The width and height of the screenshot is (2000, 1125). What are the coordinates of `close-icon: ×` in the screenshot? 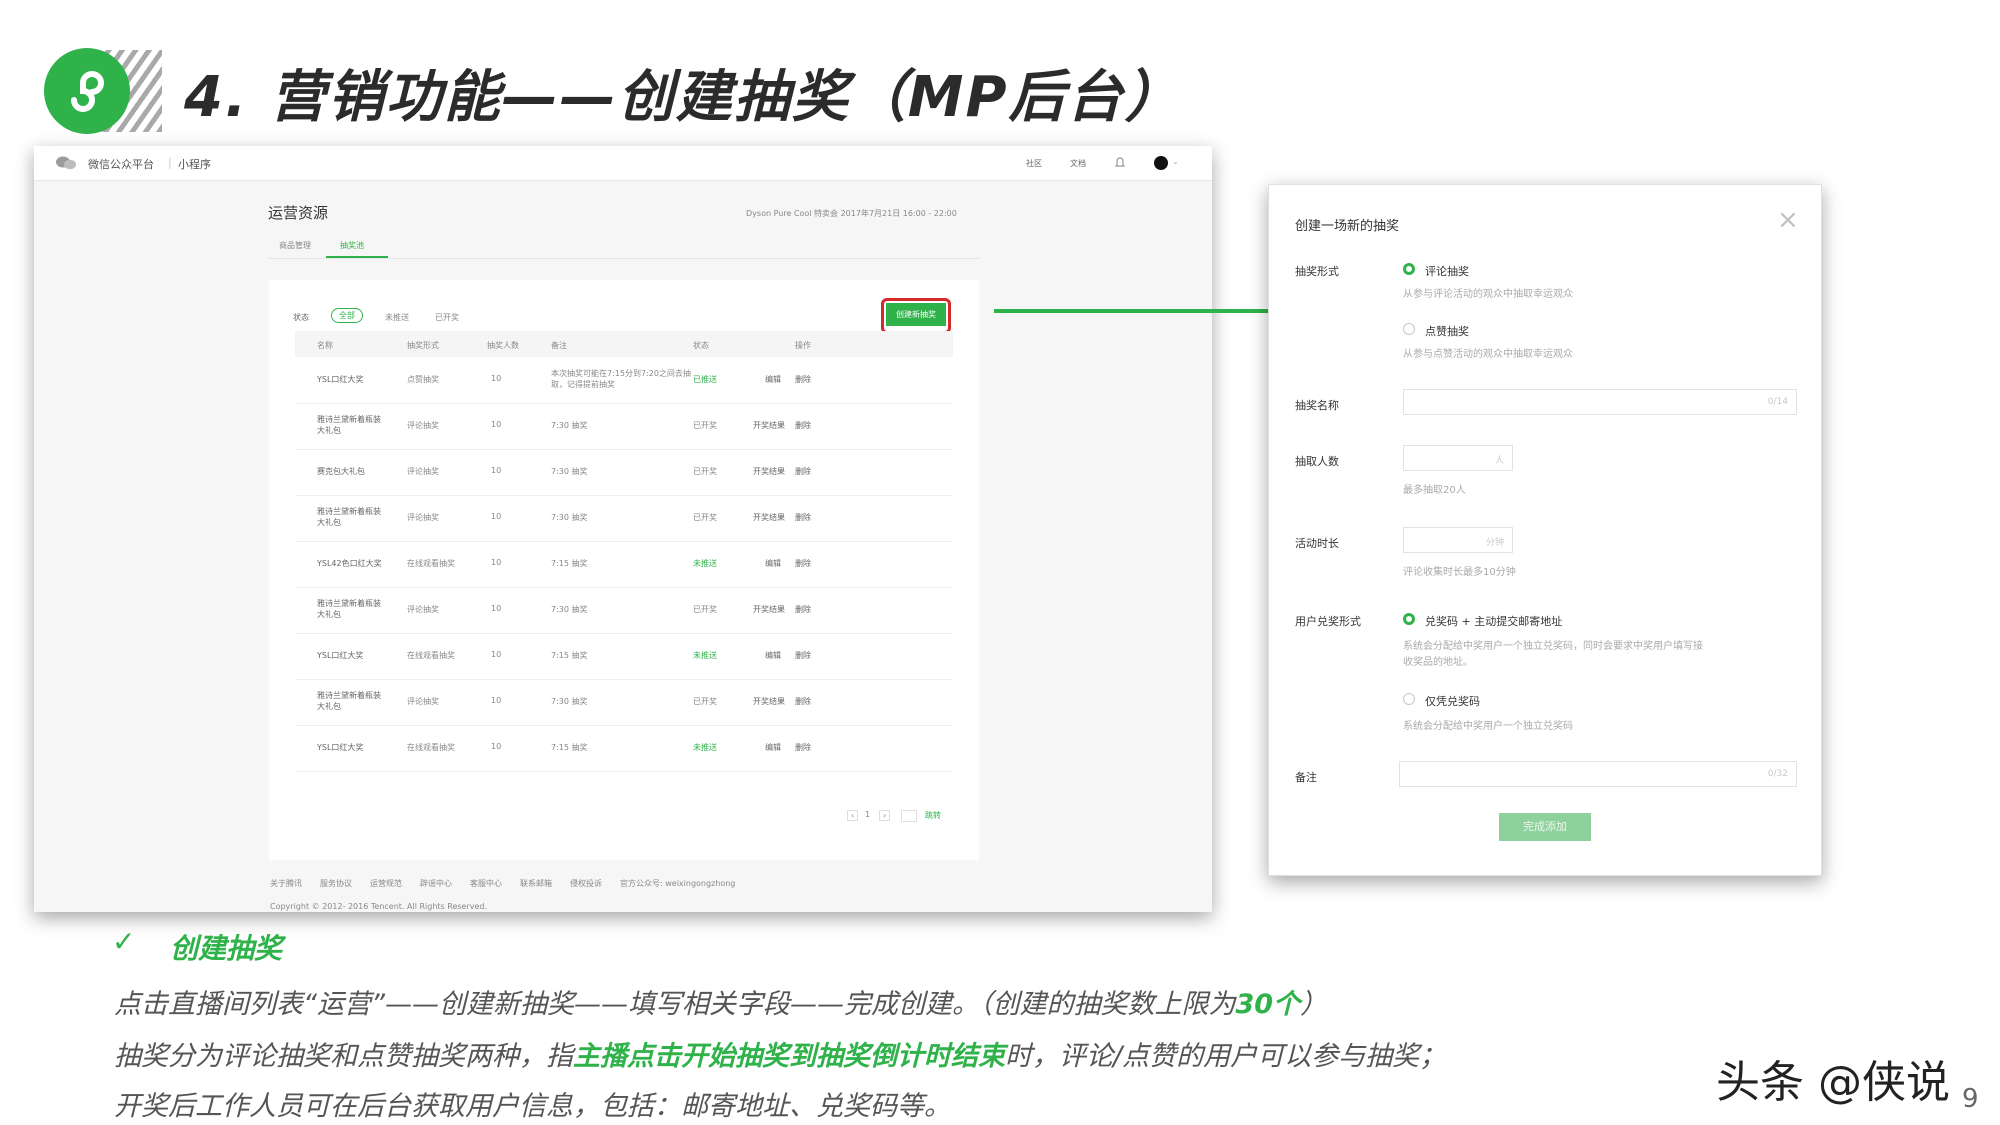 It's located at (1788, 220).